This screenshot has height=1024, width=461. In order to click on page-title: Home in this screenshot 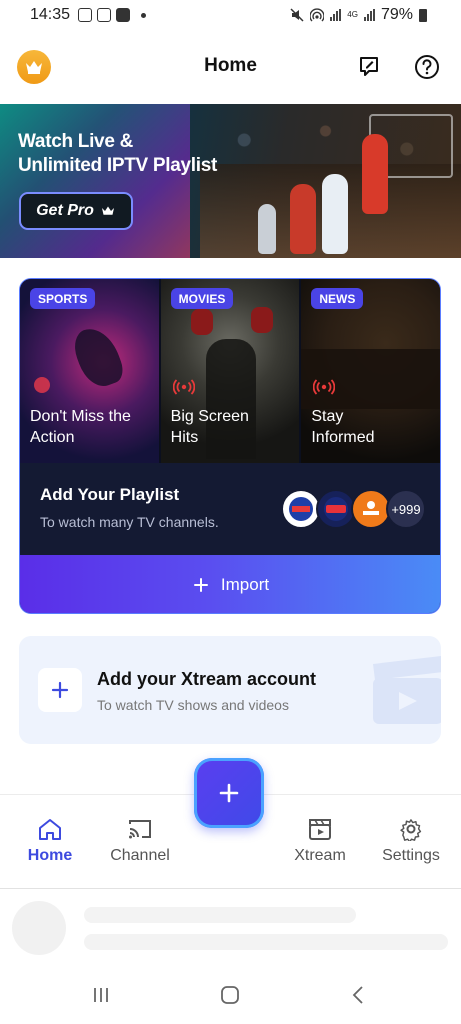, I will do `click(230, 65)`.